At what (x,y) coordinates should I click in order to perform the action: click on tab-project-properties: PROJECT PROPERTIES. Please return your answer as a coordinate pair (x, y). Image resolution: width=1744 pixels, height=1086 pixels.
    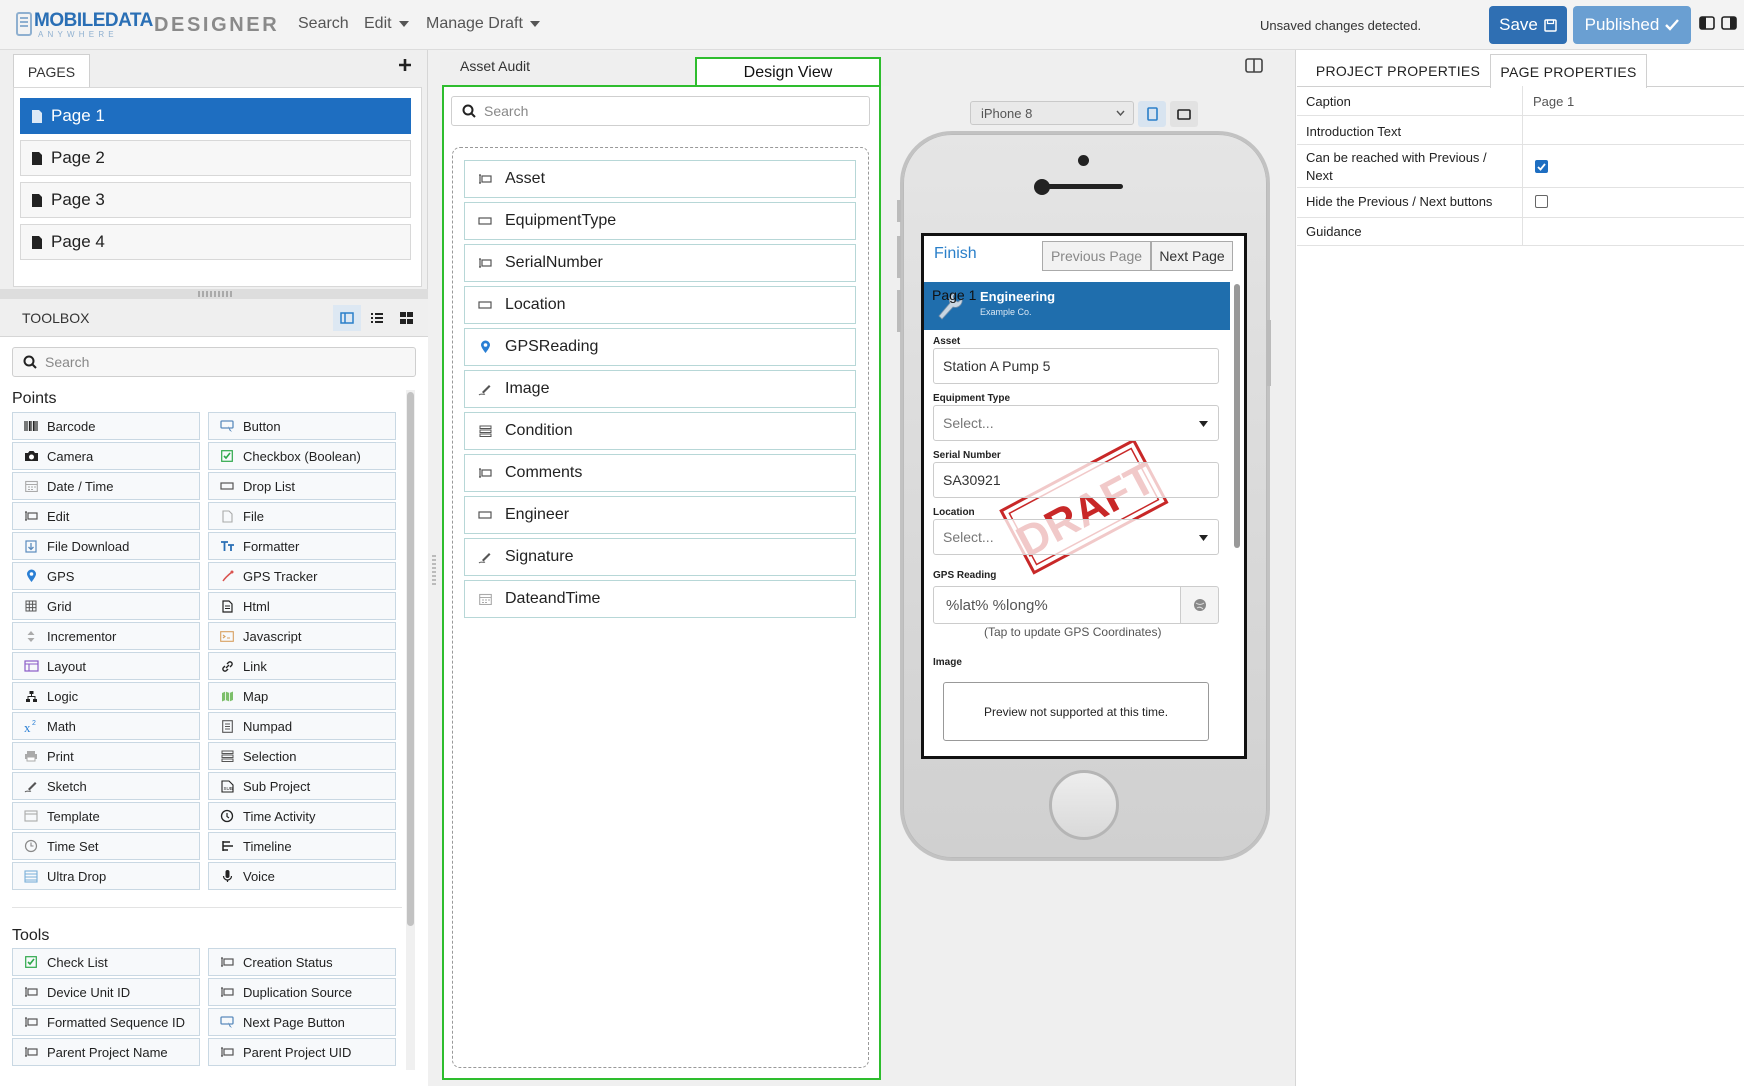
    Looking at the image, I should click on (1398, 71).